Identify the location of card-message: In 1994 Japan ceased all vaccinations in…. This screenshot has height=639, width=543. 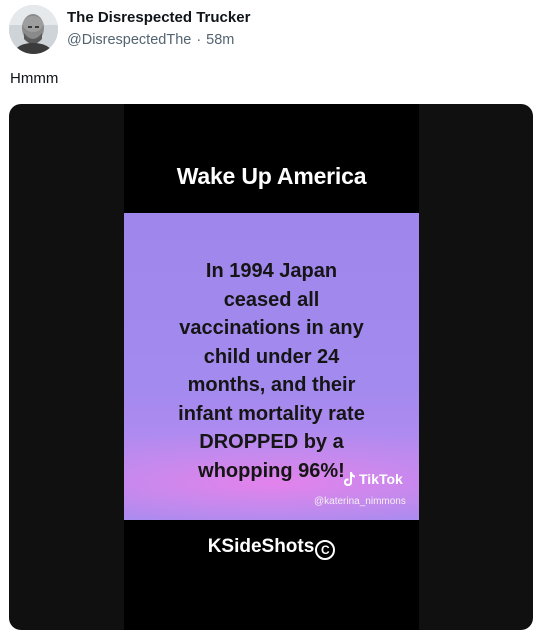
(271, 371).